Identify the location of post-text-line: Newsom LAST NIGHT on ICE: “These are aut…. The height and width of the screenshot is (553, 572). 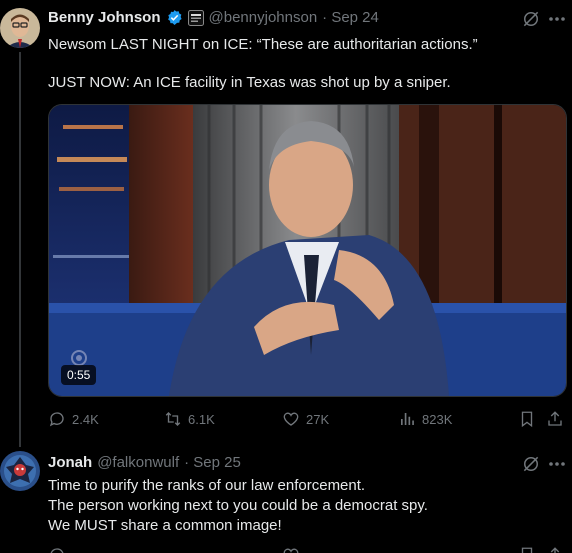
(263, 44).